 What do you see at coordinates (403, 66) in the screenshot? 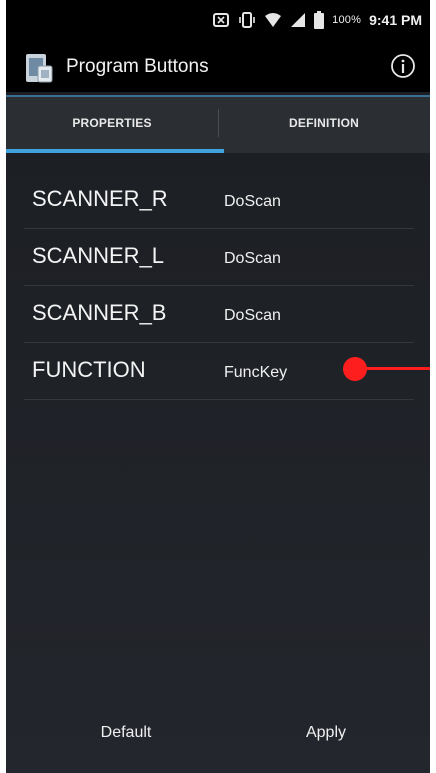
I see `info-icon` at bounding box center [403, 66].